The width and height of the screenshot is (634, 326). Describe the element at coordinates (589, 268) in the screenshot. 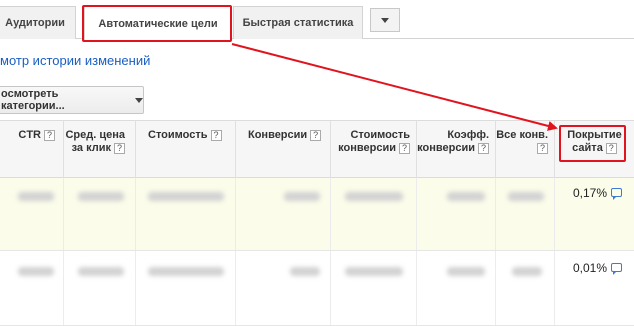

I see `site-coverage-value: 0,01%` at that location.